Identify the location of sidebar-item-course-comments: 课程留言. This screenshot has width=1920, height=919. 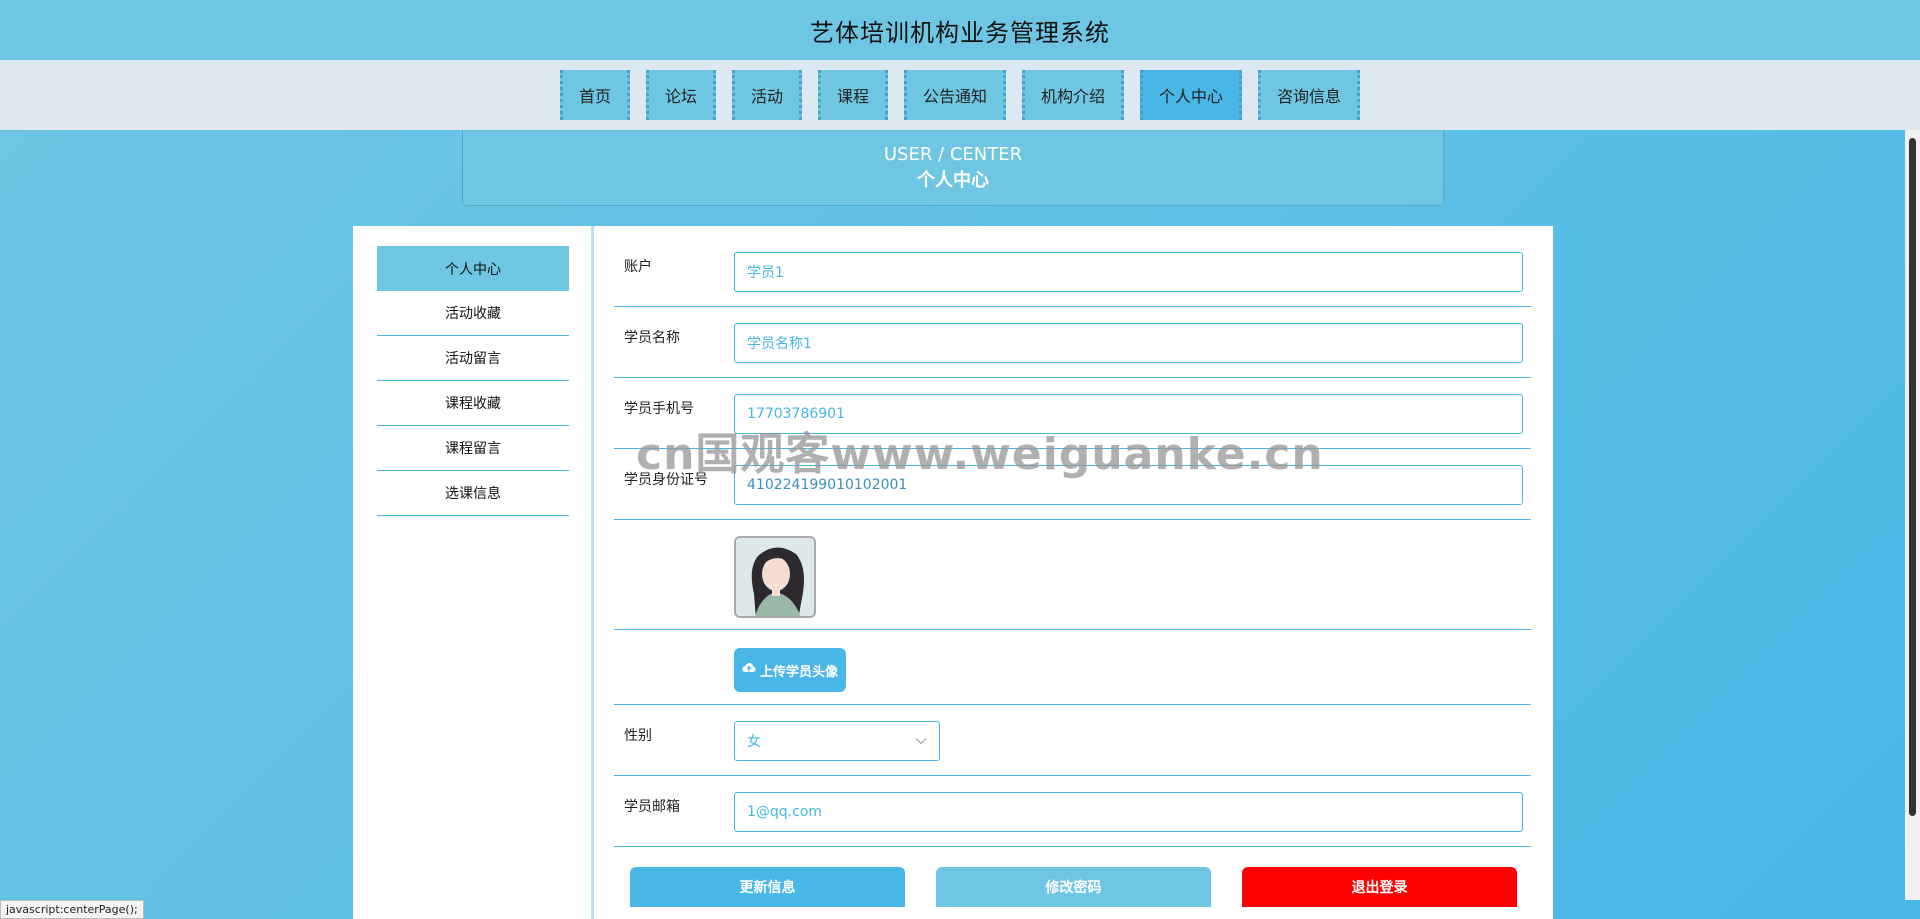
(473, 448).